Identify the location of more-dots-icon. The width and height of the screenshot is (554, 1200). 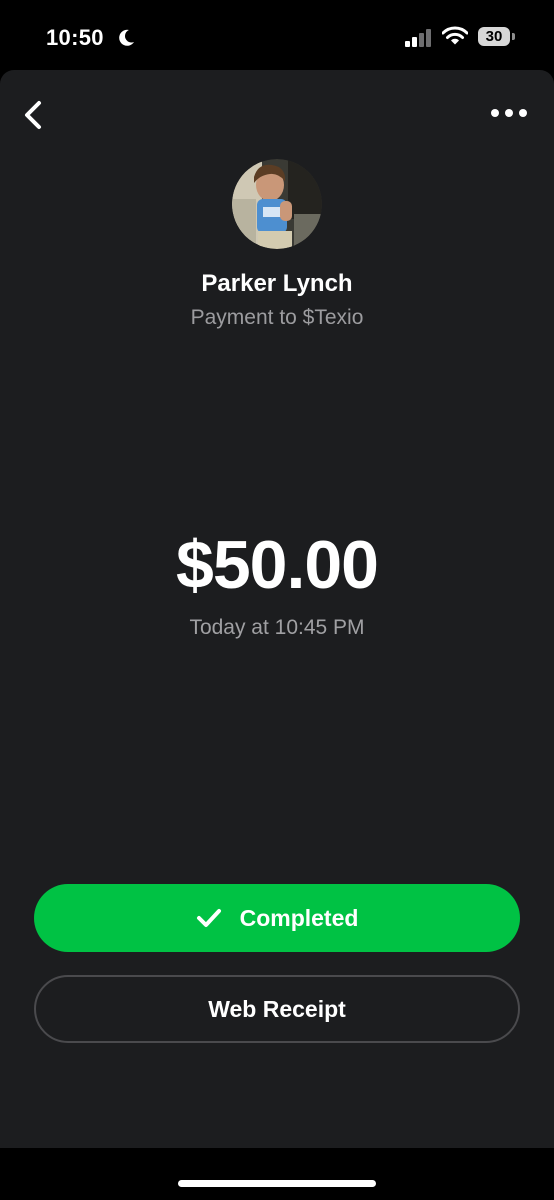
(509, 113).